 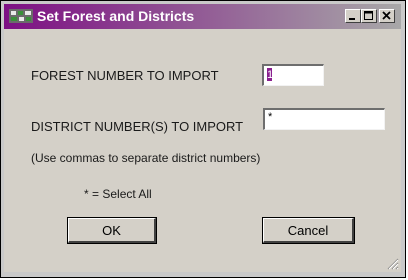 I want to click on district-numbers-label: DISTRICT NUMBER(S) TO IMPORT, so click(x=137, y=126).